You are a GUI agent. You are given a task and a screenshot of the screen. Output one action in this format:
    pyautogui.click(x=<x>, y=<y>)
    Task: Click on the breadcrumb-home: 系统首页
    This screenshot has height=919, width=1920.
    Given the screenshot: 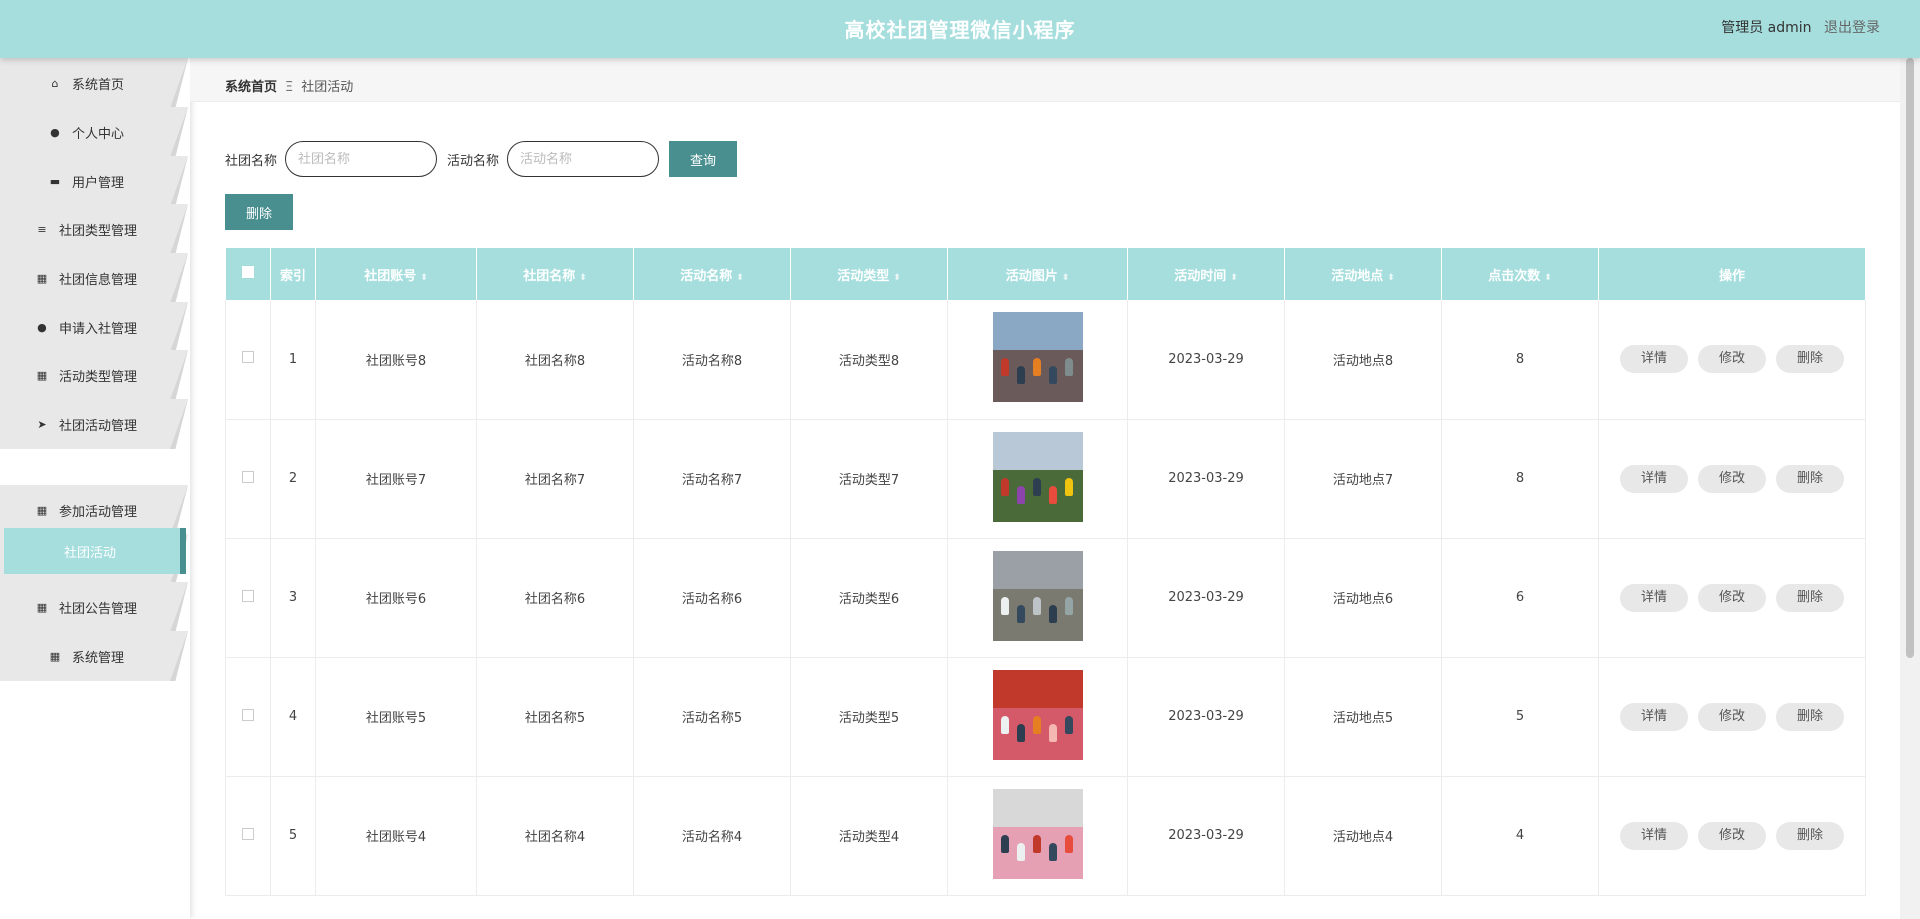 What is the action you would take?
    pyautogui.click(x=251, y=87)
    